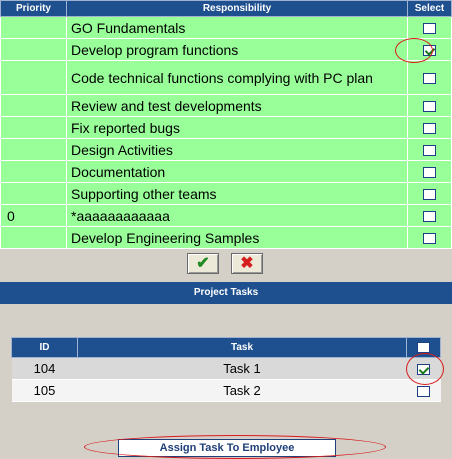  I want to click on responsibility-row: Supporting other teams, so click(226, 193).